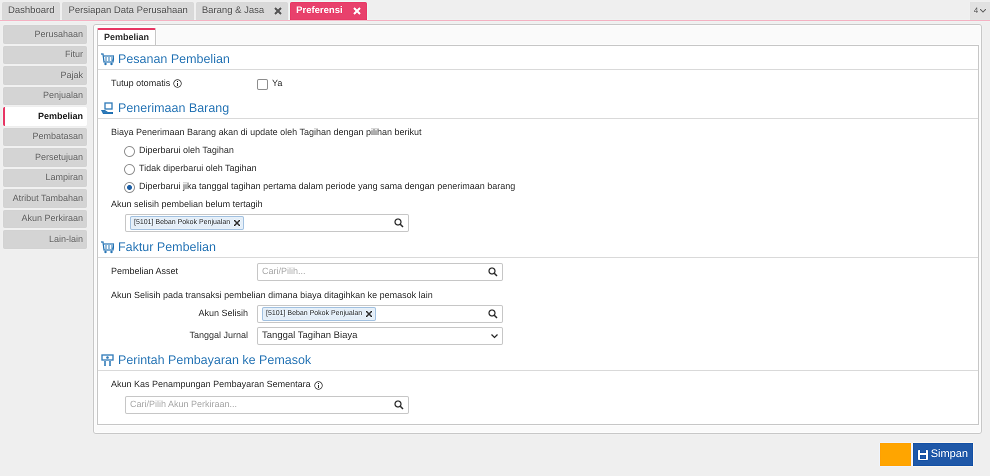 The height and width of the screenshot is (476, 990). I want to click on sidebar-item: Pembatasan, so click(45, 137).